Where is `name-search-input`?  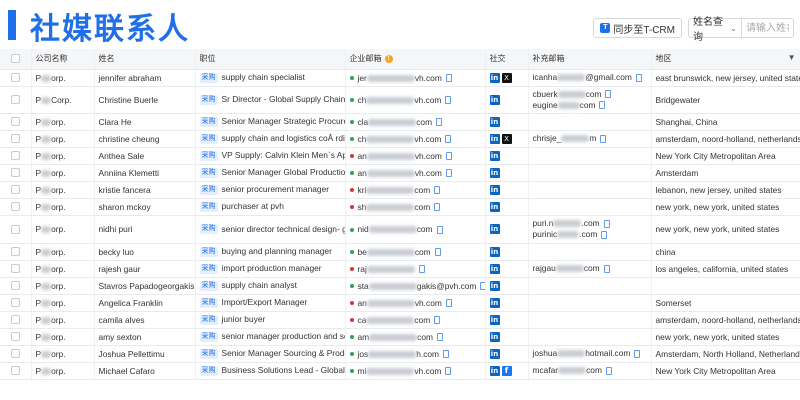
name-search-input is located at coordinates (768, 28).